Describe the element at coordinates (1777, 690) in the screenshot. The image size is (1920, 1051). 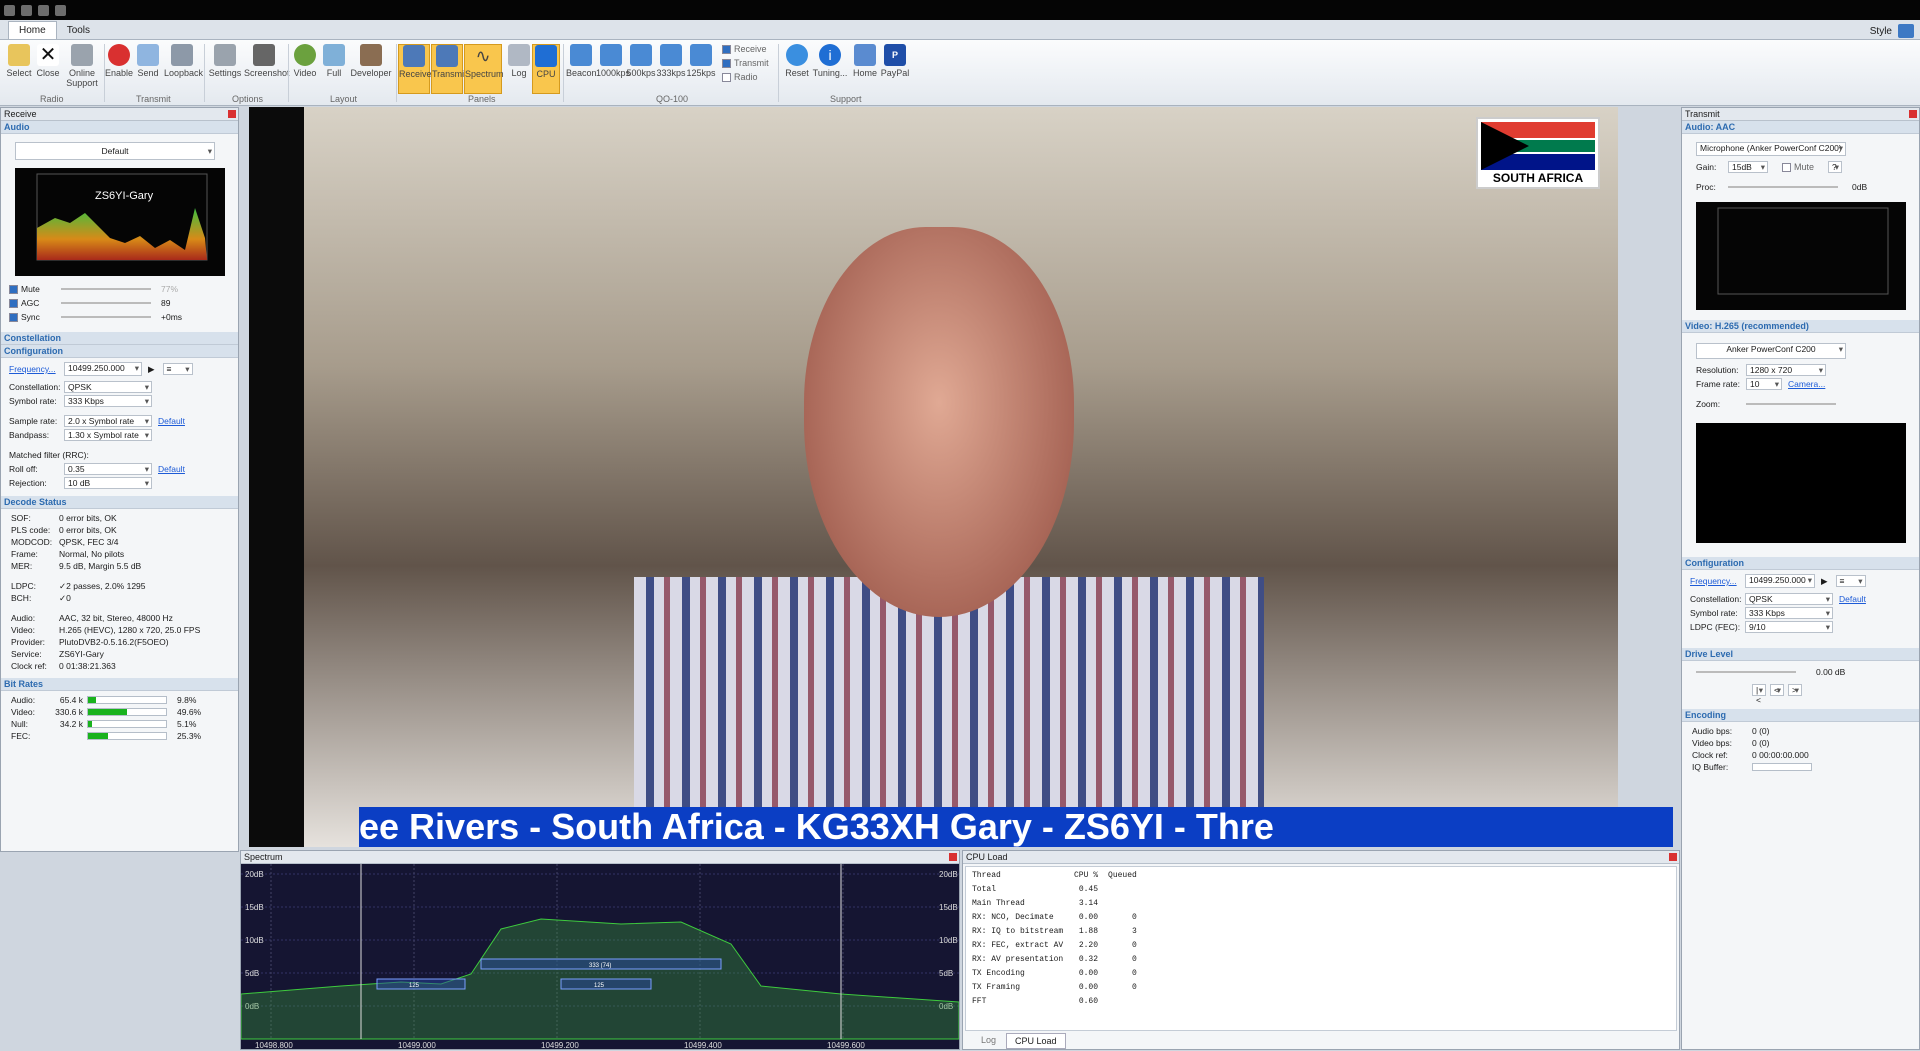
I see `prev-button: <` at that location.